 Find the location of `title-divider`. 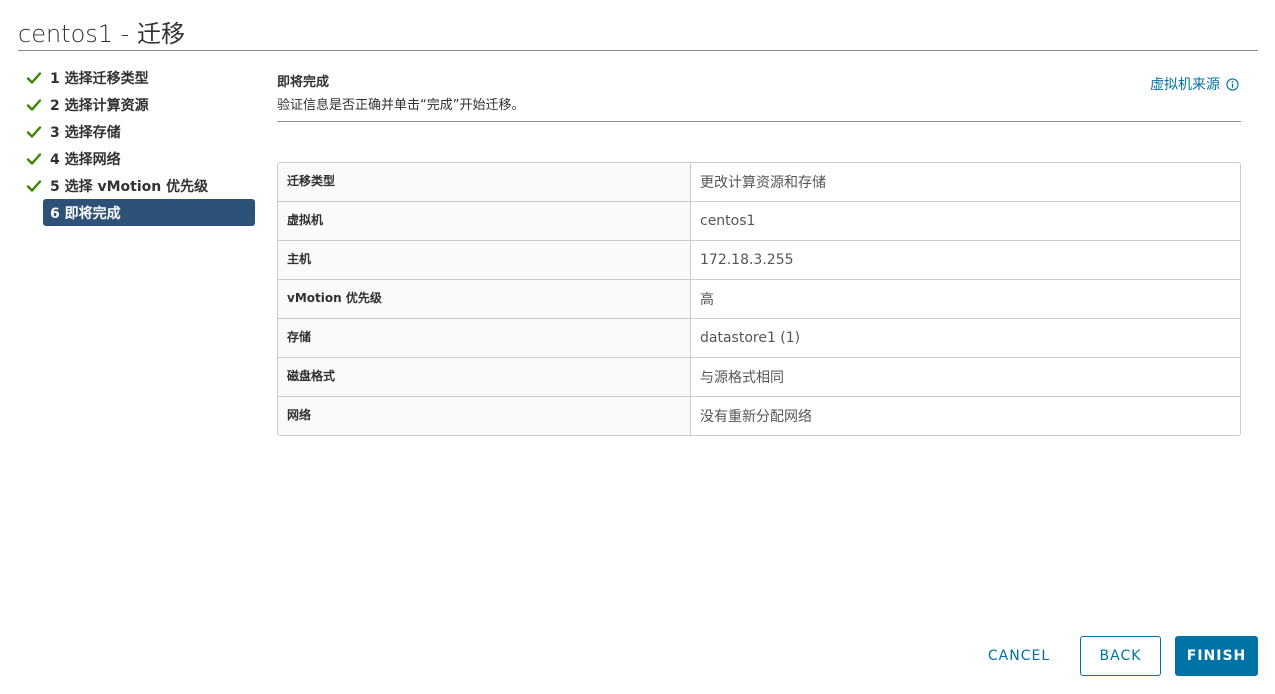

title-divider is located at coordinates (638, 50).